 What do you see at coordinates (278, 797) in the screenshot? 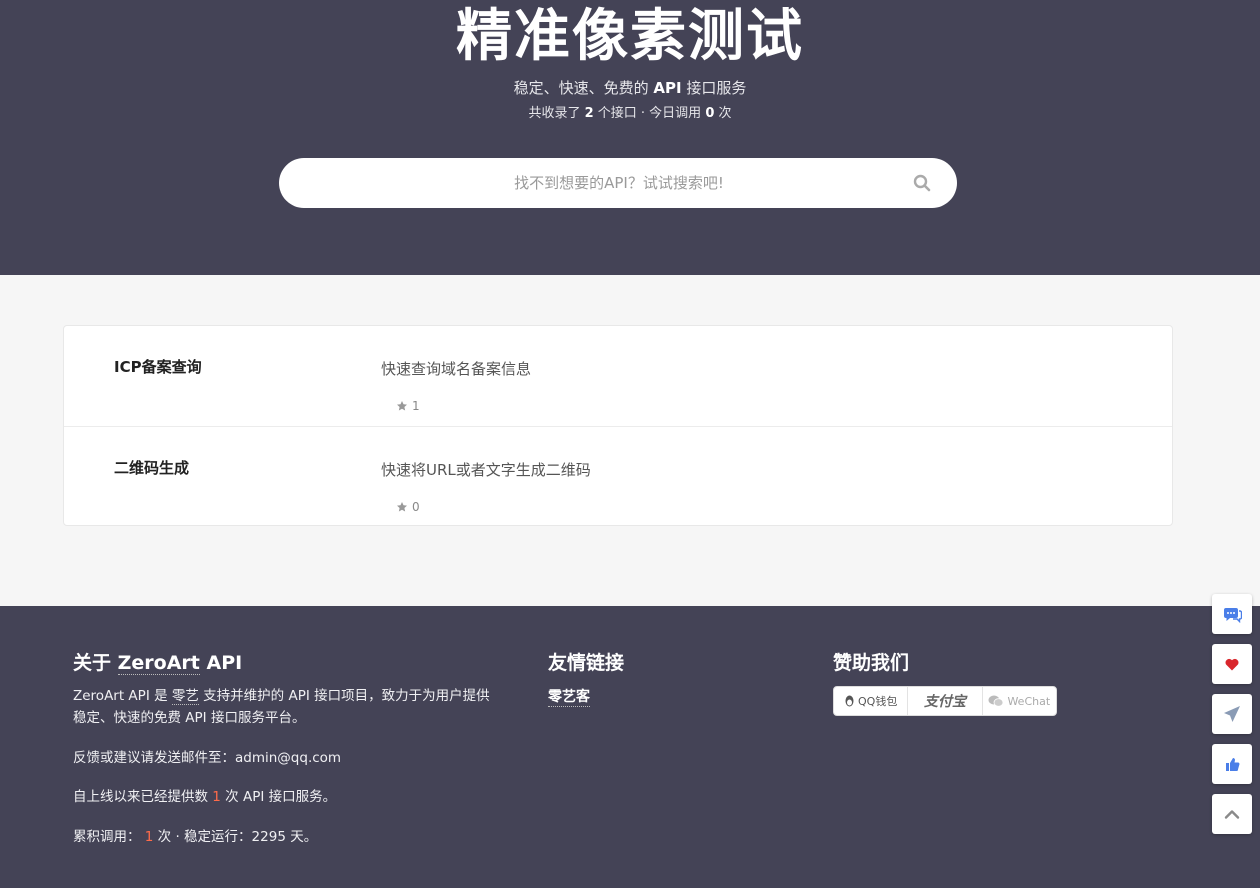
I see `served-post: 次 API 接口服务。` at bounding box center [278, 797].